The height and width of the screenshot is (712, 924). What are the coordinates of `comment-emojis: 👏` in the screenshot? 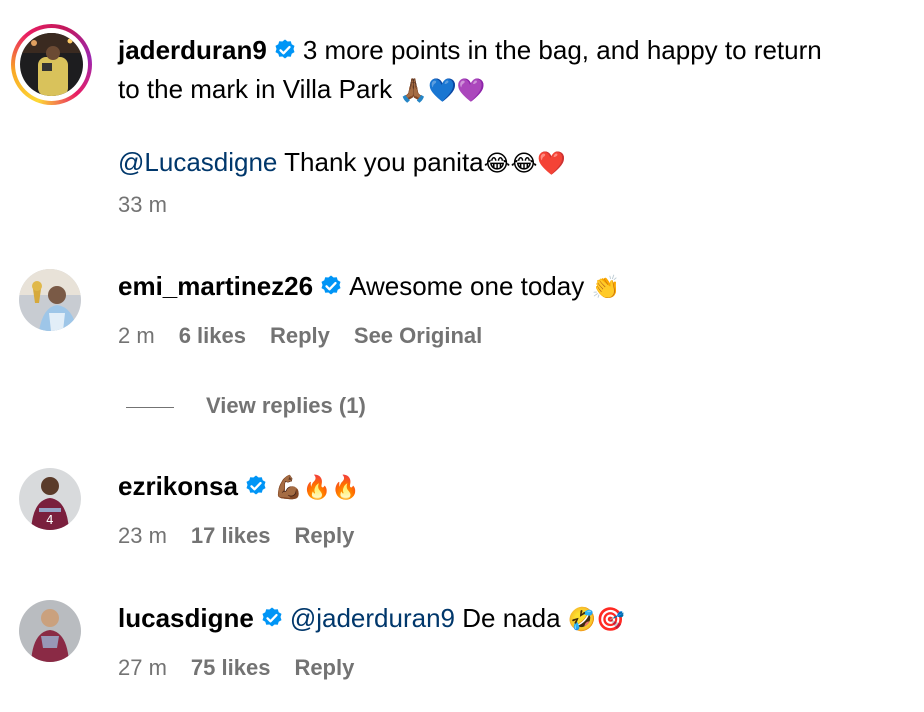 It's located at (606, 287).